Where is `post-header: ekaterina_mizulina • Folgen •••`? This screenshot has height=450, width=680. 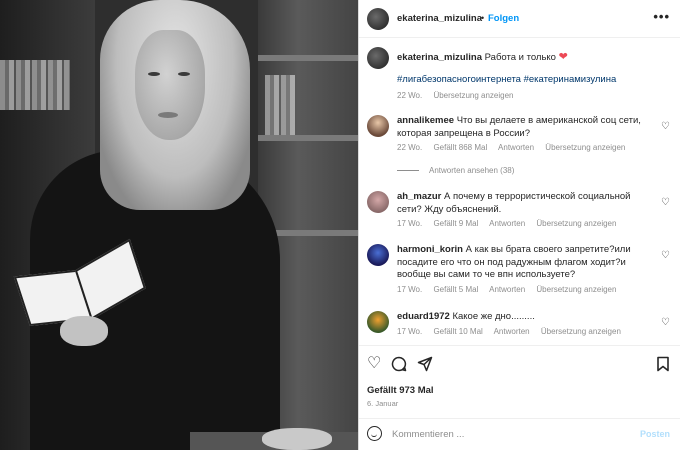
post-header: ekaterina_mizulina • Folgen ••• is located at coordinates (519, 19).